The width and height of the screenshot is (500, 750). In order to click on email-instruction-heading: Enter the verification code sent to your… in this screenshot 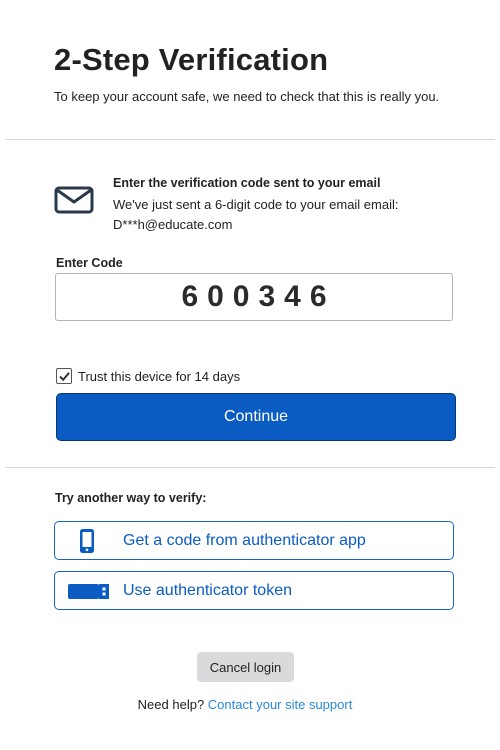, I will do `click(247, 183)`.